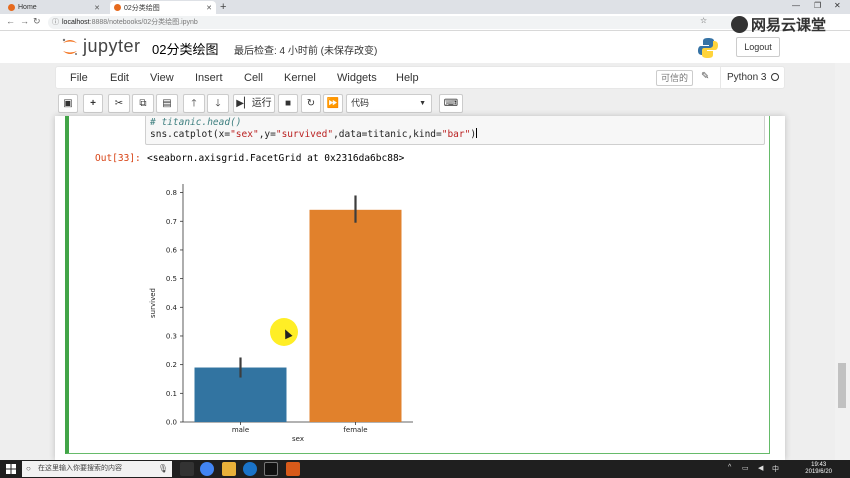 This screenshot has height=478, width=850. What do you see at coordinates (407, 78) in the screenshot?
I see `menu-help: Help` at bounding box center [407, 78].